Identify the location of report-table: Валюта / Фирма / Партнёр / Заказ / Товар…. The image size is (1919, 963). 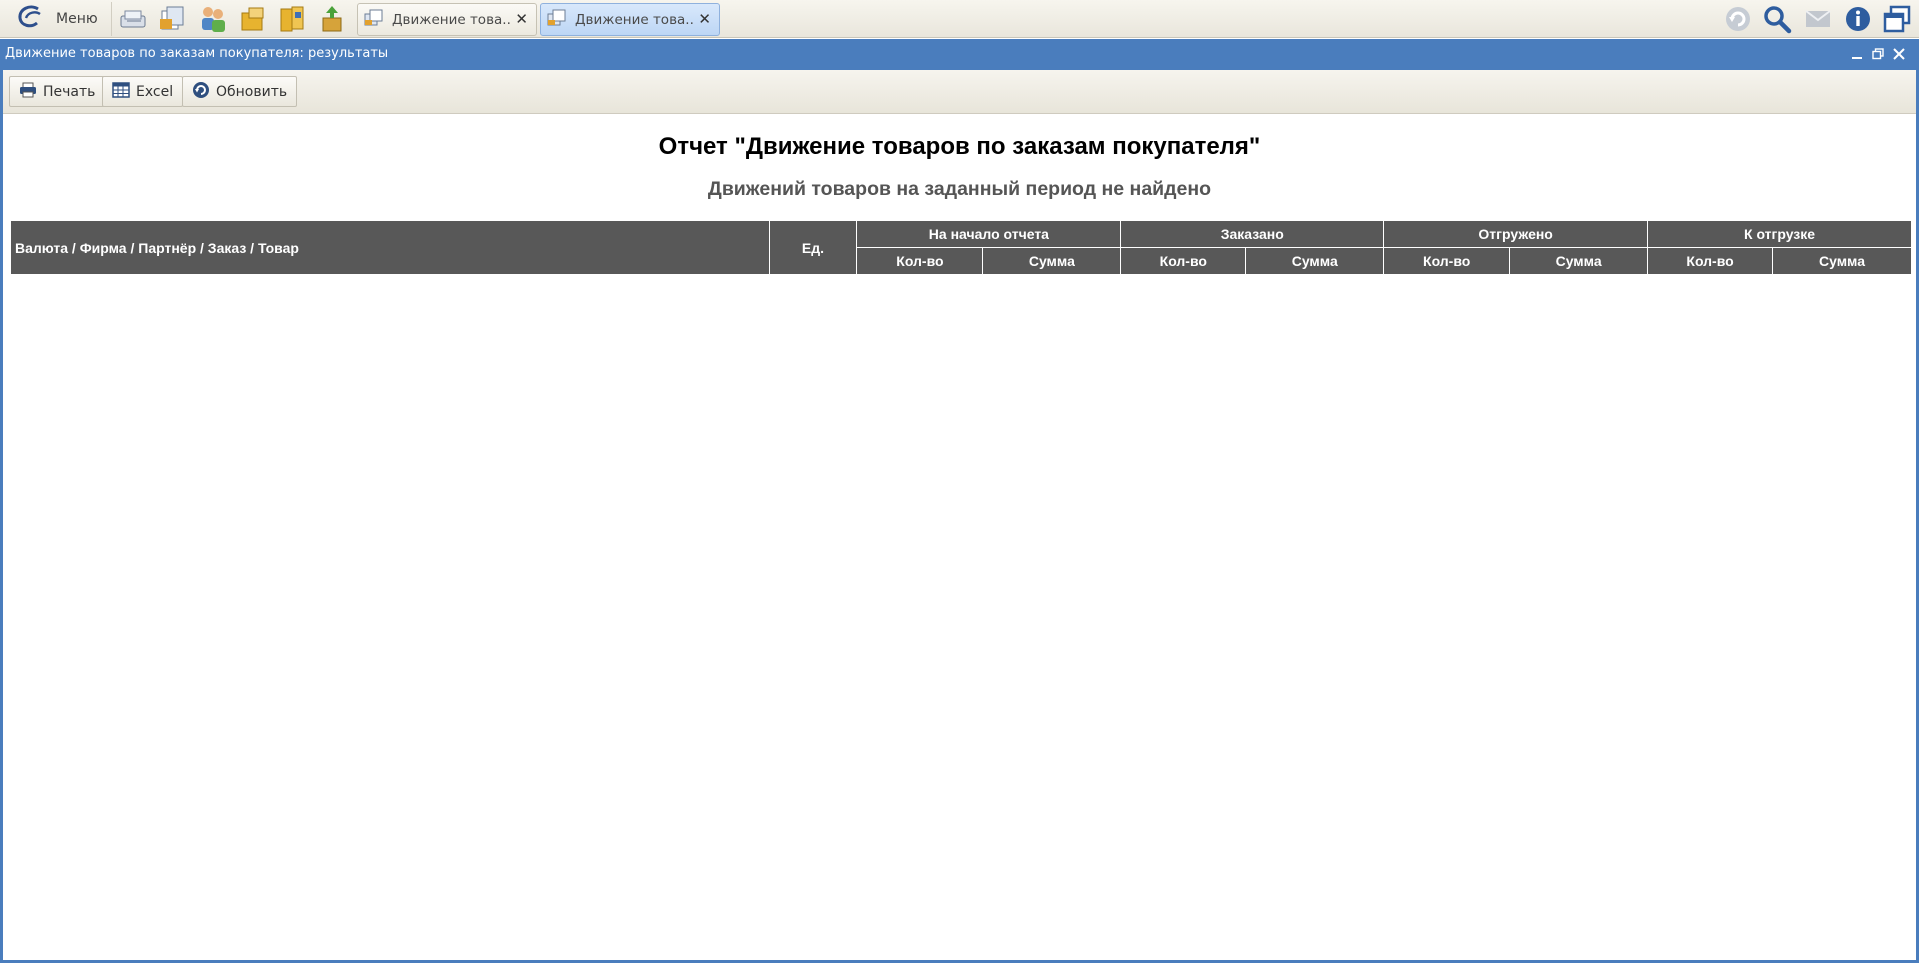
(961, 247).